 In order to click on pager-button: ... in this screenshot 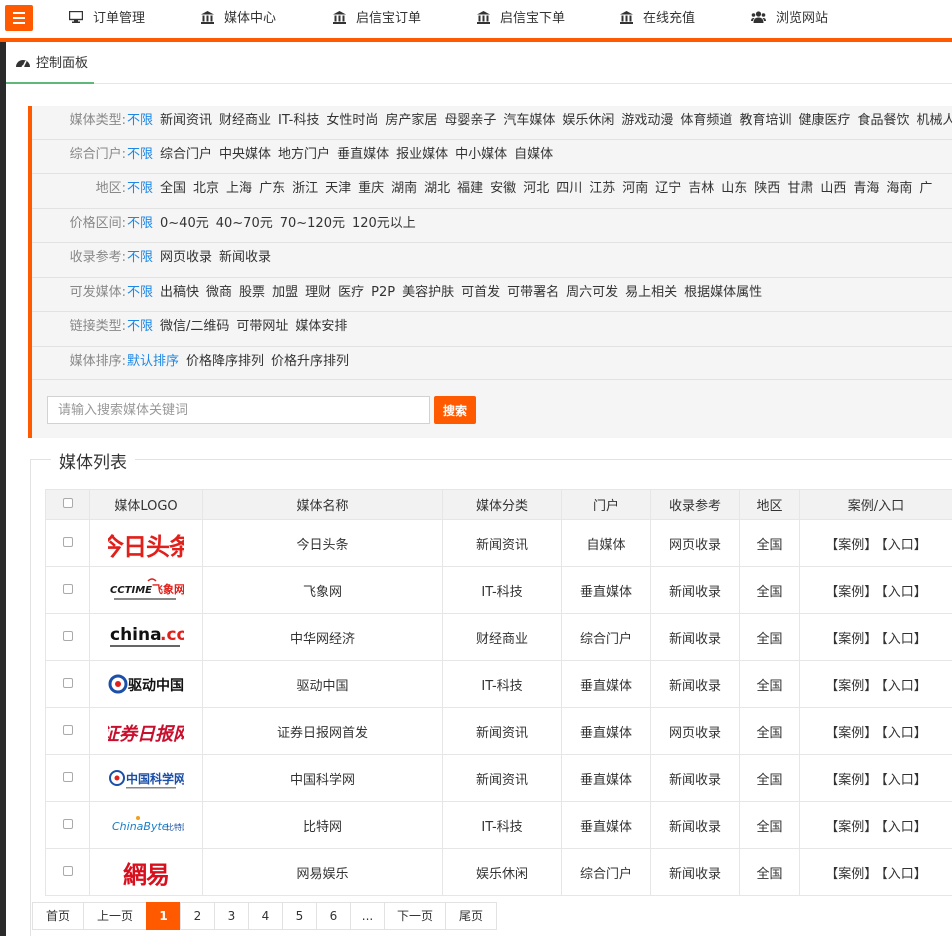, I will do `click(367, 916)`.